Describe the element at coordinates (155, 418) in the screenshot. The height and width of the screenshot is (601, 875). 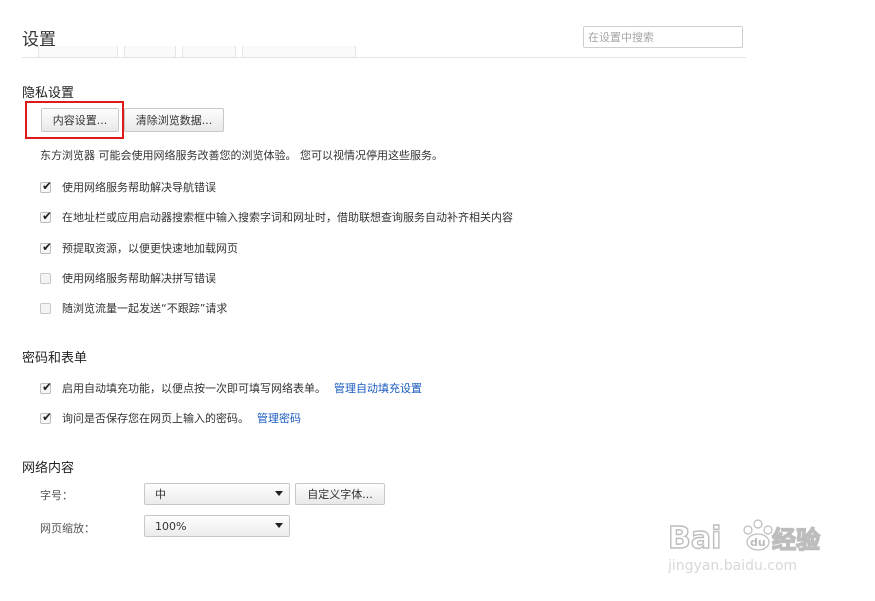
I see `option-label: 询问是否保存您在网页上输入的密码。` at that location.